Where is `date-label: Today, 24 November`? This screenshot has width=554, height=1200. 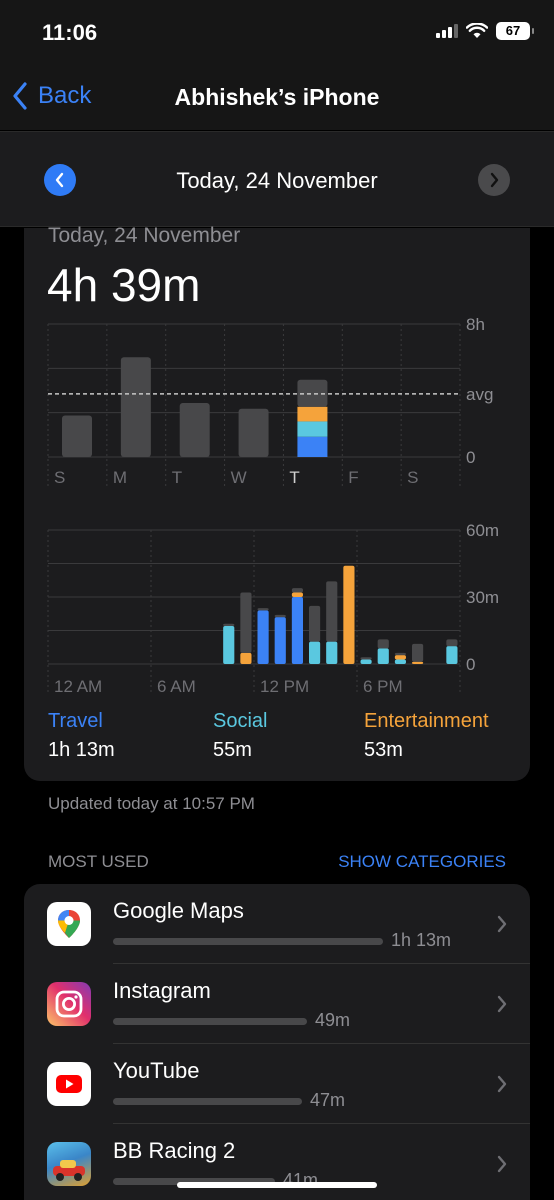
date-label: Today, 24 November is located at coordinates (277, 180).